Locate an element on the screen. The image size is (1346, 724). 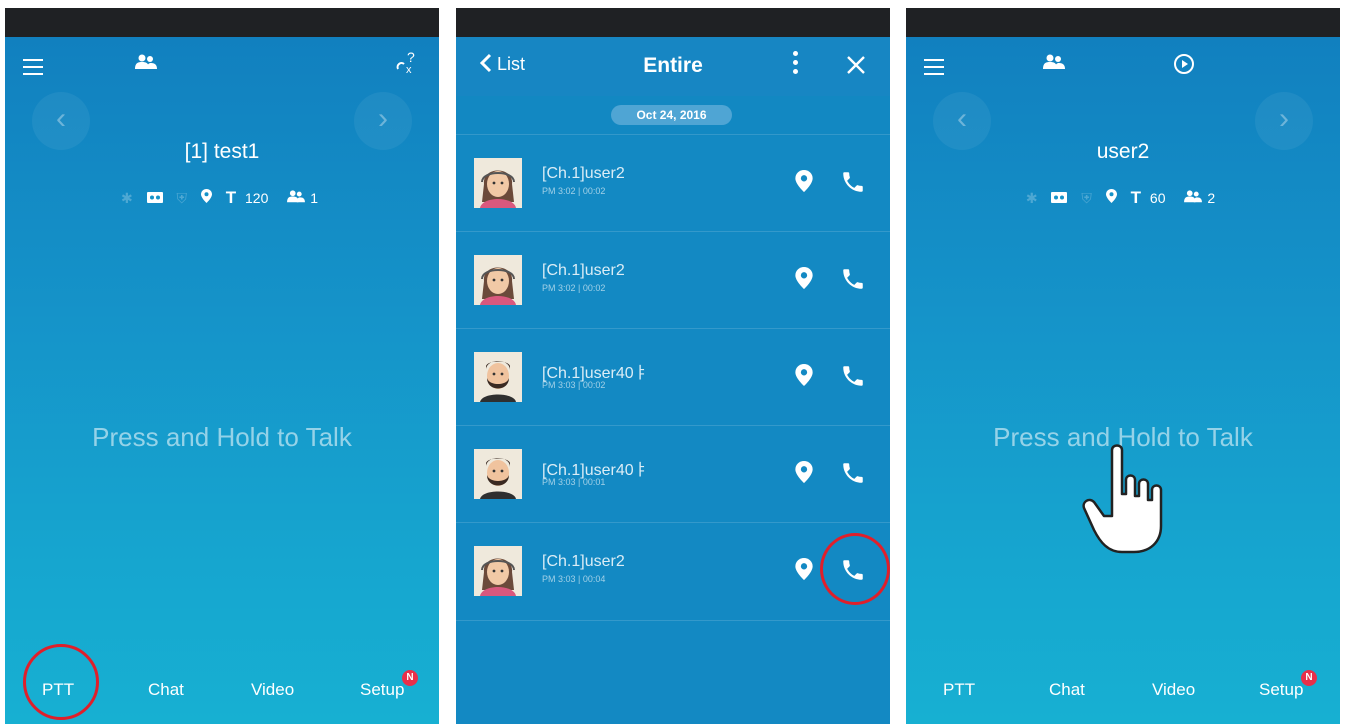
member-count: 1 is located at coordinates (305, 198).